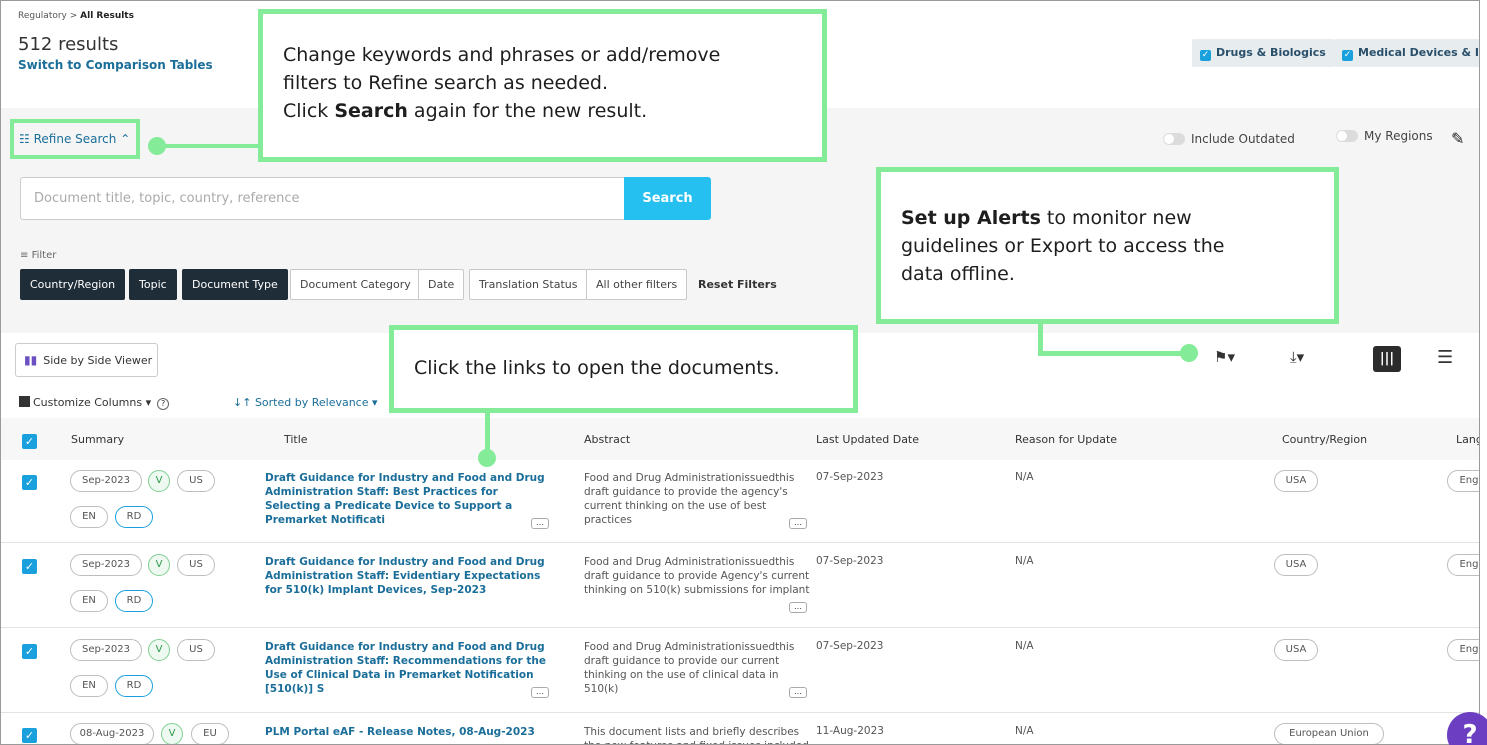  I want to click on help-icon: ?, so click(163, 404).